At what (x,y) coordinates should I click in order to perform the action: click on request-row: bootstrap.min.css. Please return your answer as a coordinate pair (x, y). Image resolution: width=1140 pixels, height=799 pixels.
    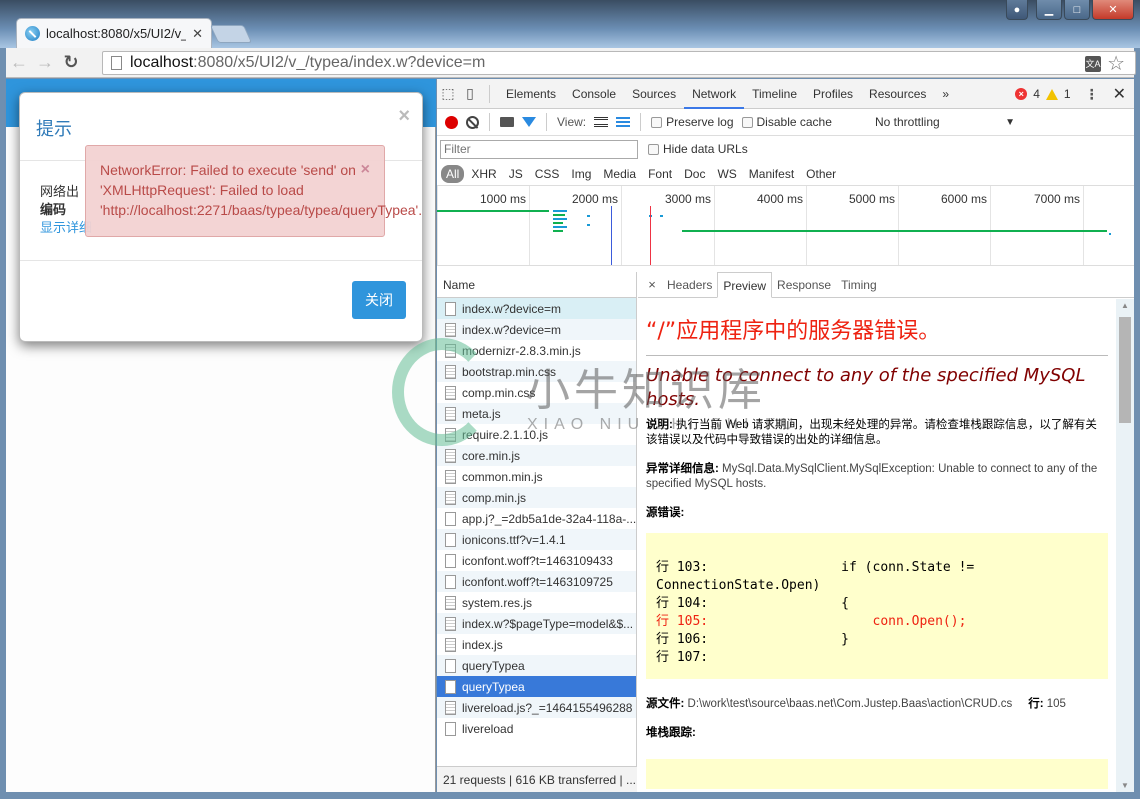
    Looking at the image, I should click on (536, 371).